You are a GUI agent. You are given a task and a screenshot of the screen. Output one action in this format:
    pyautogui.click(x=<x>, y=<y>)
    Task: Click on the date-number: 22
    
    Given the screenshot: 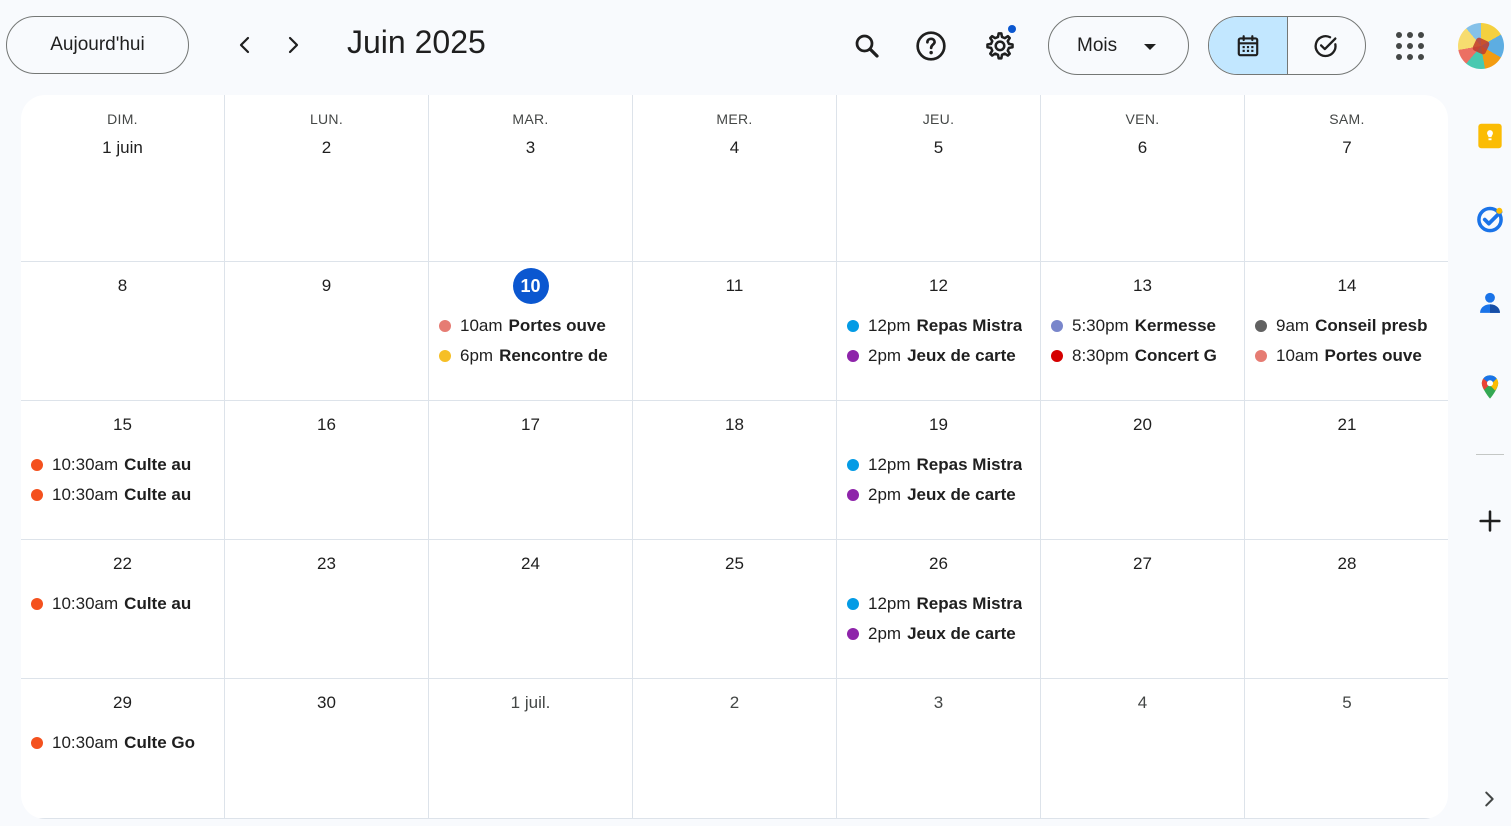 What is the action you would take?
    pyautogui.click(x=122, y=564)
    